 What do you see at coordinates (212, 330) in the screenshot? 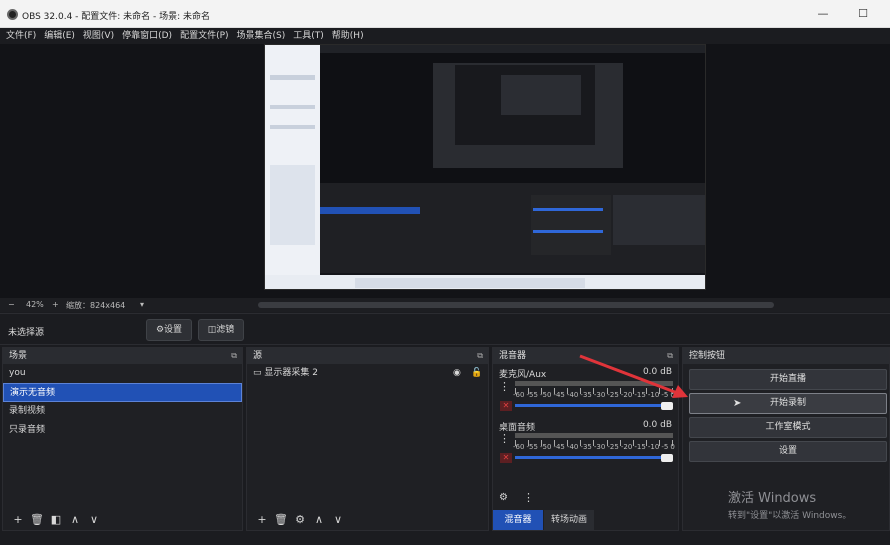
I see `filter-icon: ◫` at bounding box center [212, 330].